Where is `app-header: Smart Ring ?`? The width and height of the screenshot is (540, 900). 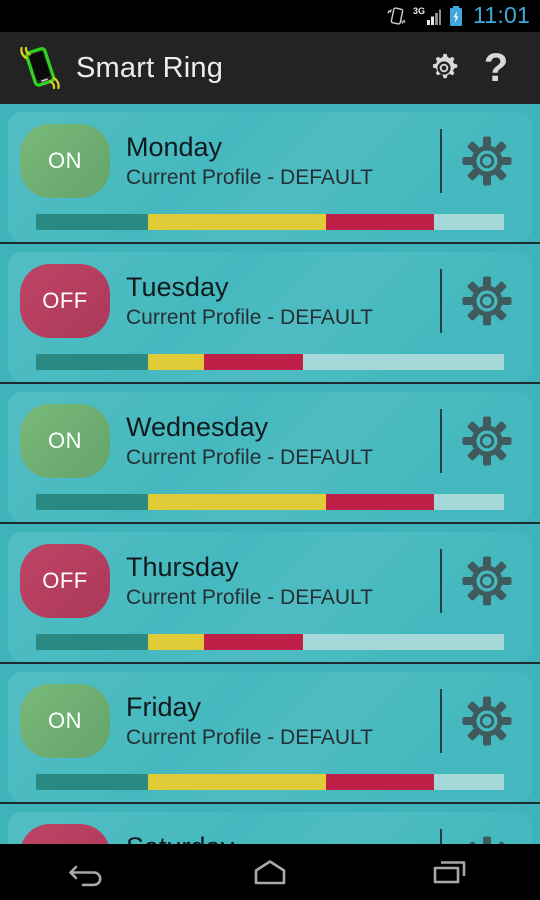
app-header: Smart Ring ? is located at coordinates (270, 68).